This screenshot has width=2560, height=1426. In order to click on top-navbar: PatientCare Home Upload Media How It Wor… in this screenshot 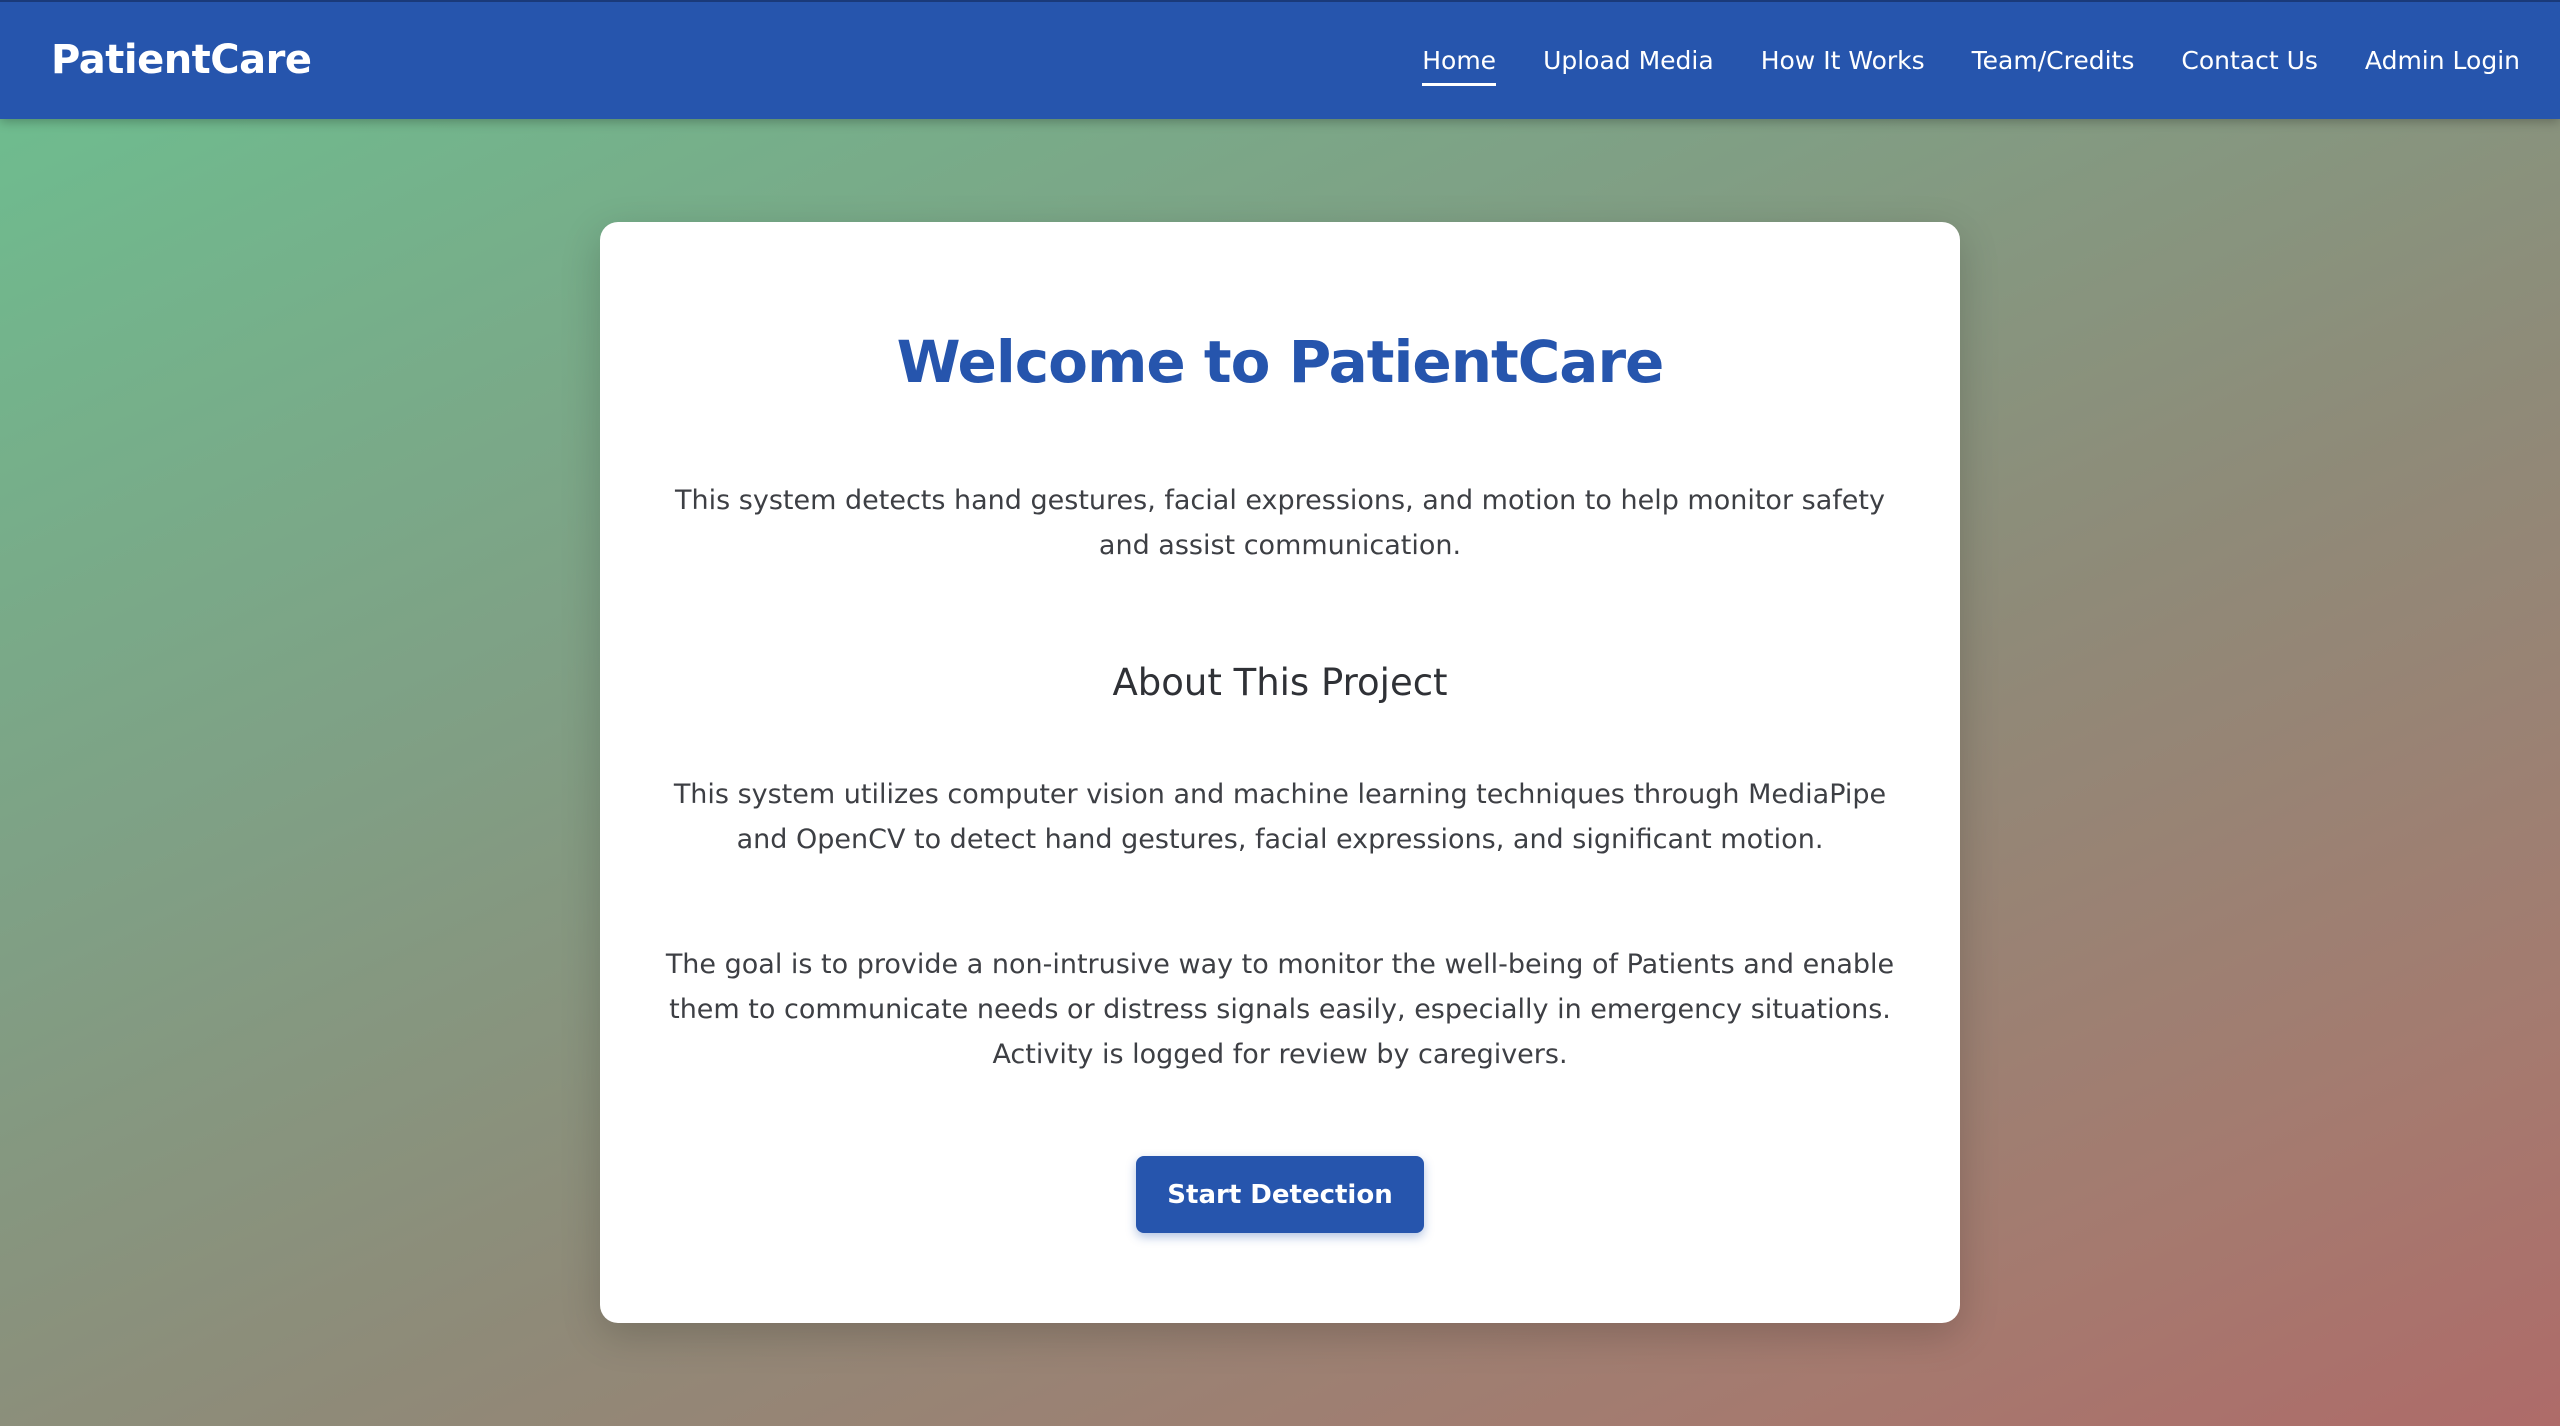, I will do `click(1280, 59)`.